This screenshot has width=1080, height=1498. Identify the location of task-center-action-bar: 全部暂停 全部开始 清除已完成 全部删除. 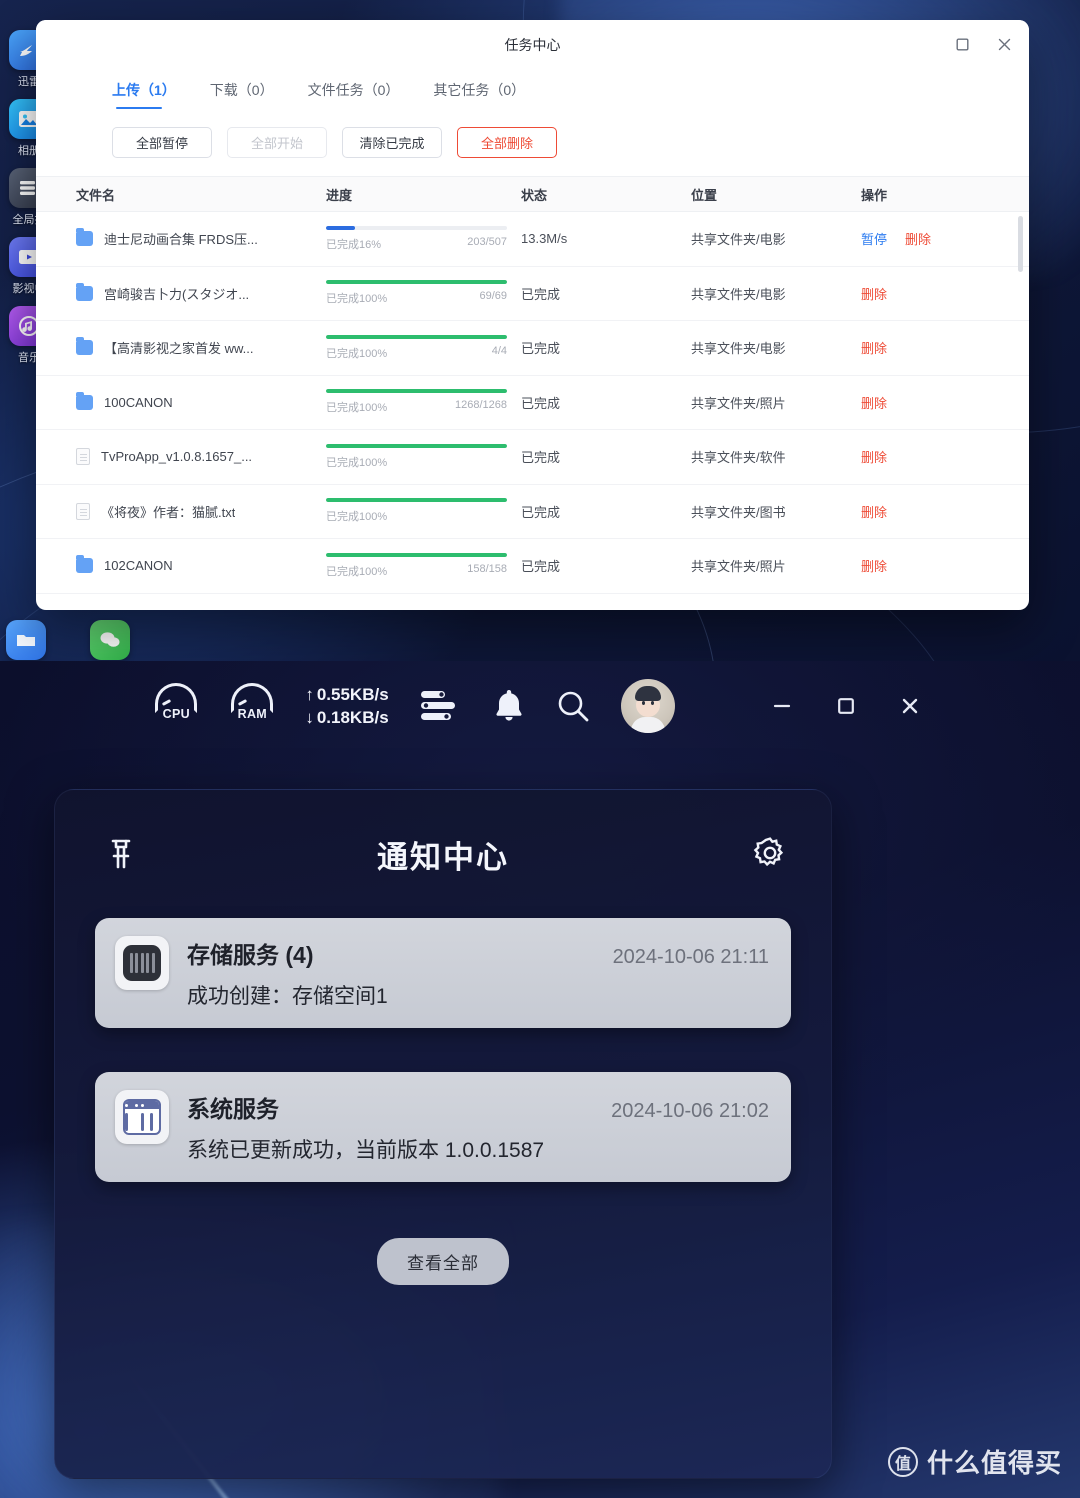
(532, 133).